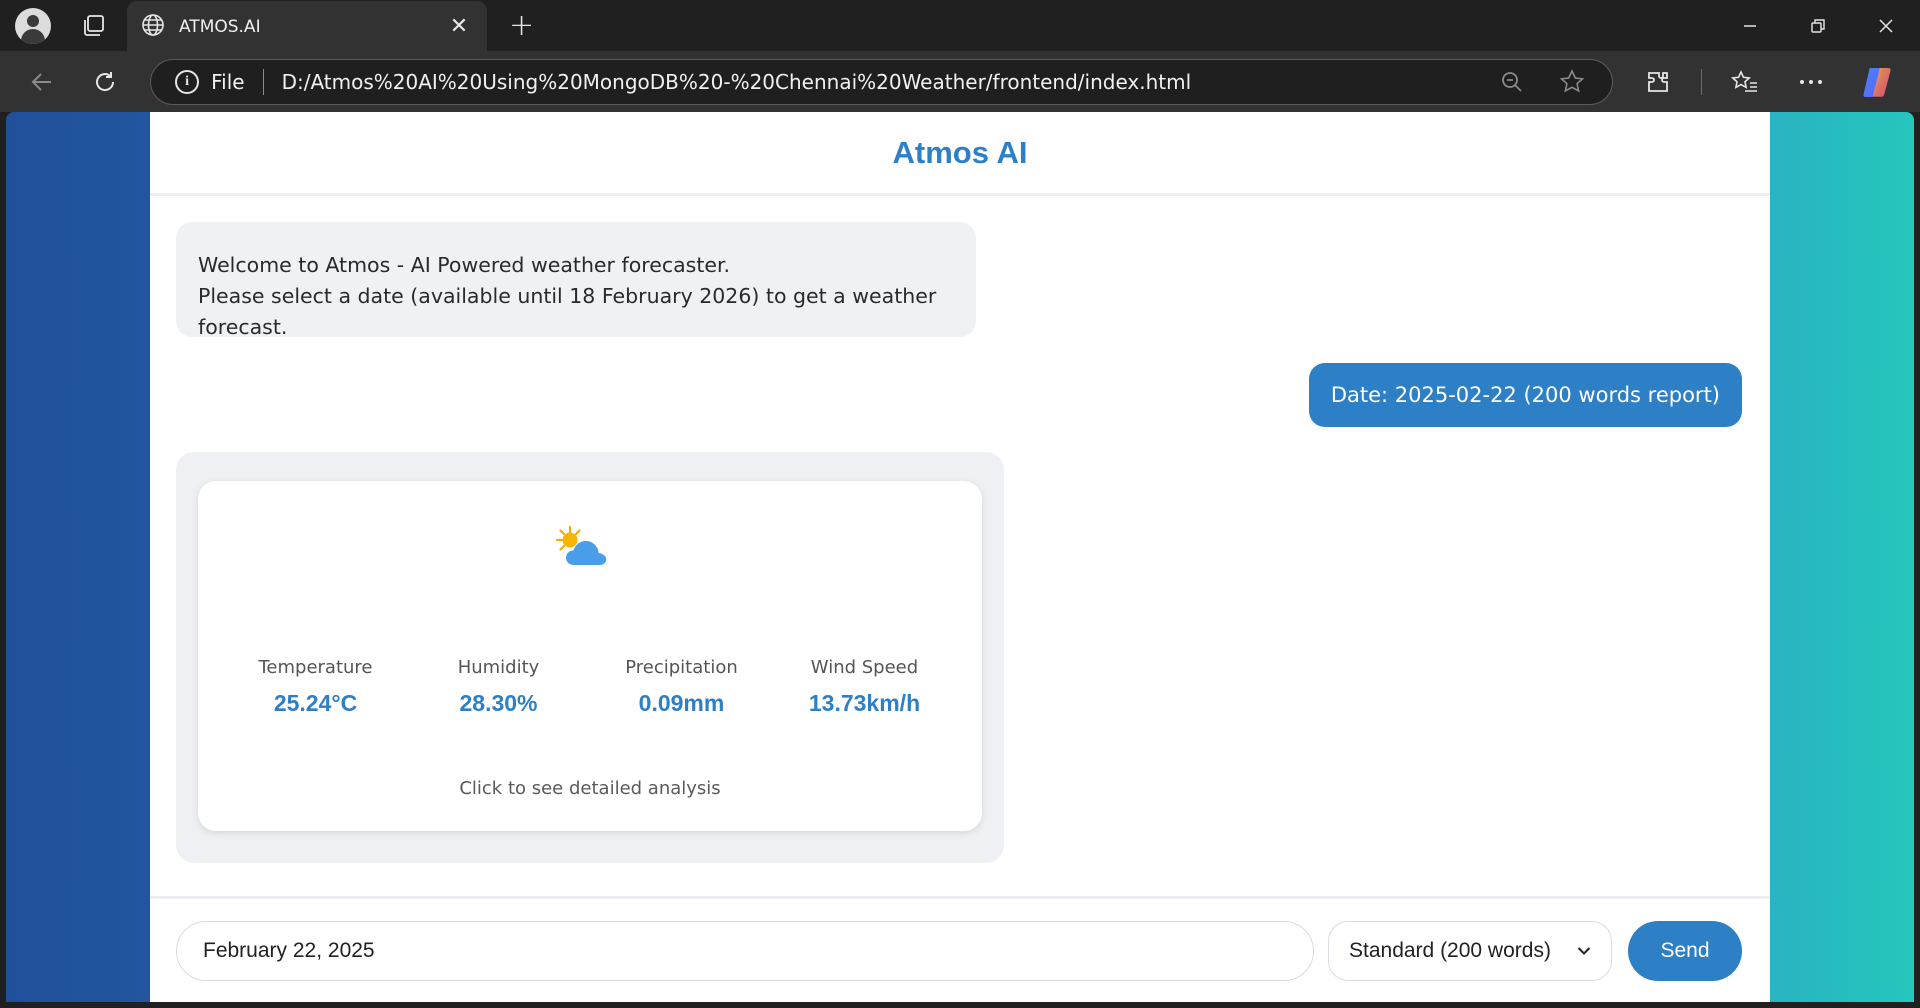 The image size is (1920, 1008). Describe the element at coordinates (960, 26) in the screenshot. I see `browser-titlebar: ATMOS.AI ✕ +` at that location.